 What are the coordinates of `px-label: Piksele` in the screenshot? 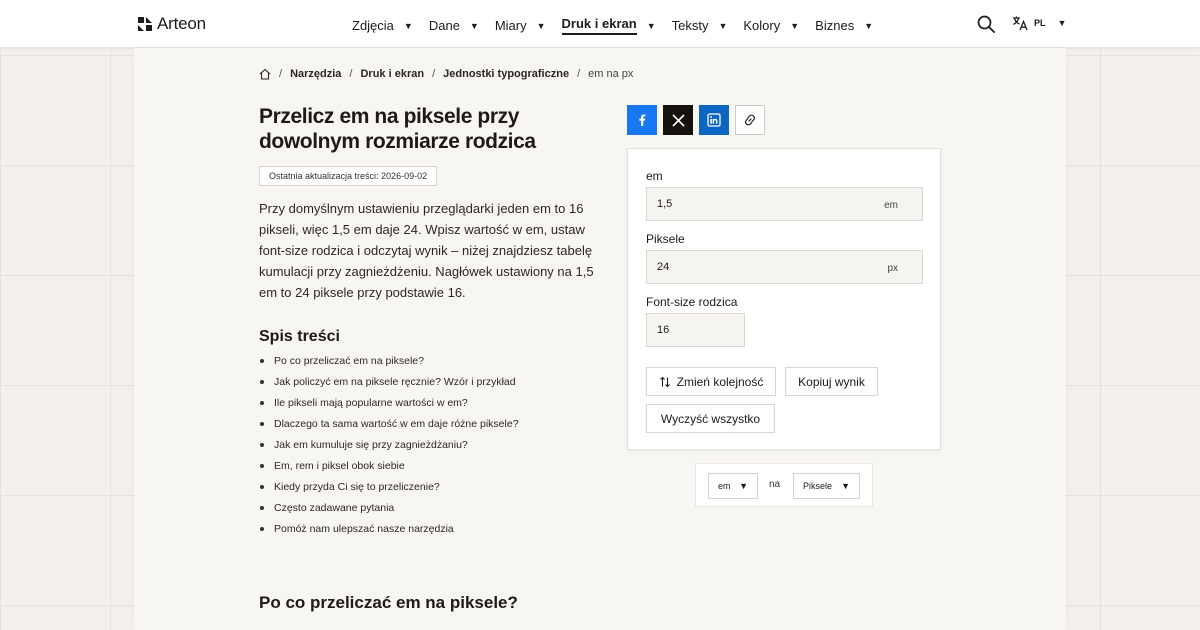 It's located at (665, 239).